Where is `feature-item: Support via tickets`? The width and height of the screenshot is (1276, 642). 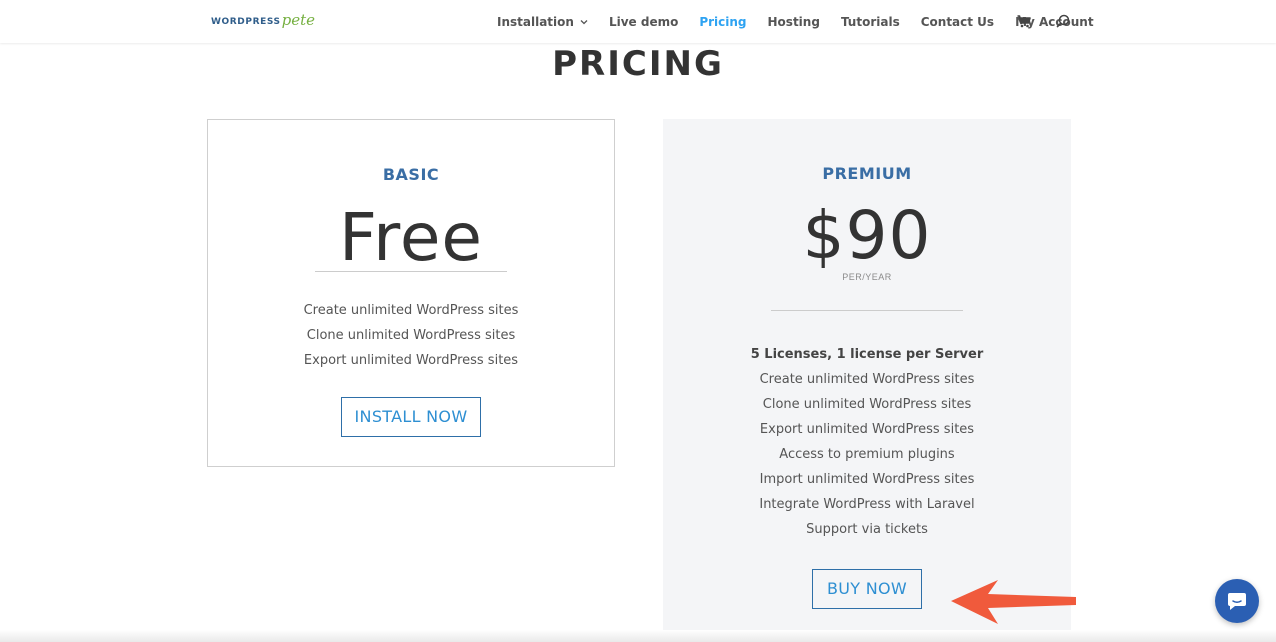
feature-item: Support via tickets is located at coordinates (867, 529).